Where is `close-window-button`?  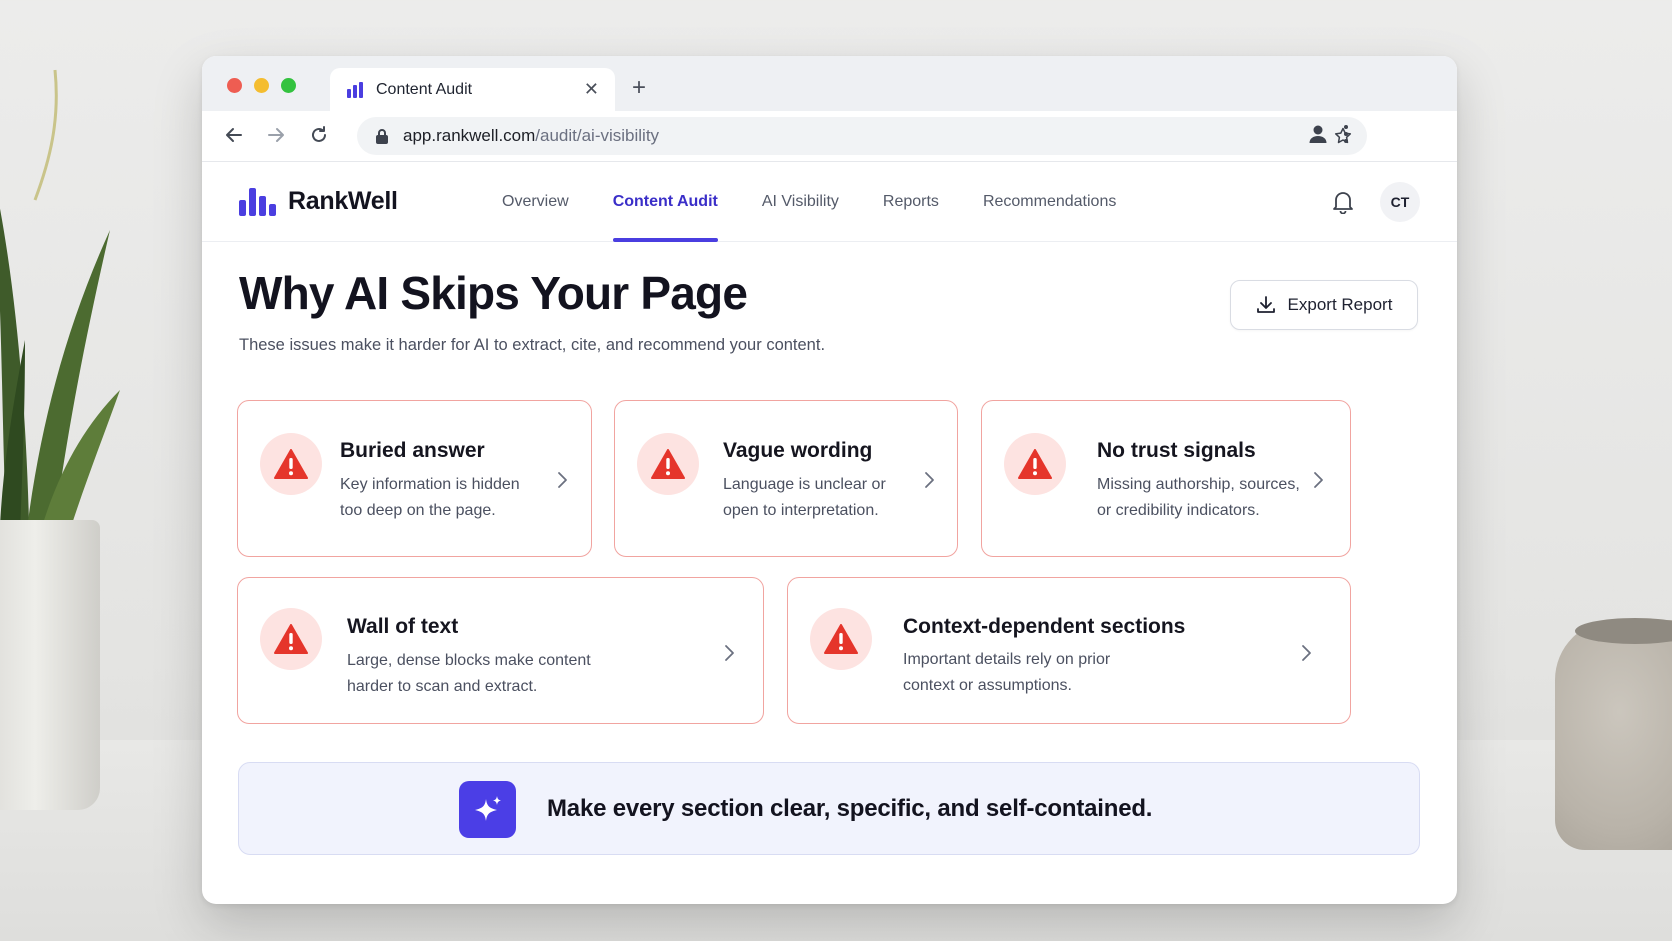 close-window-button is located at coordinates (234, 85).